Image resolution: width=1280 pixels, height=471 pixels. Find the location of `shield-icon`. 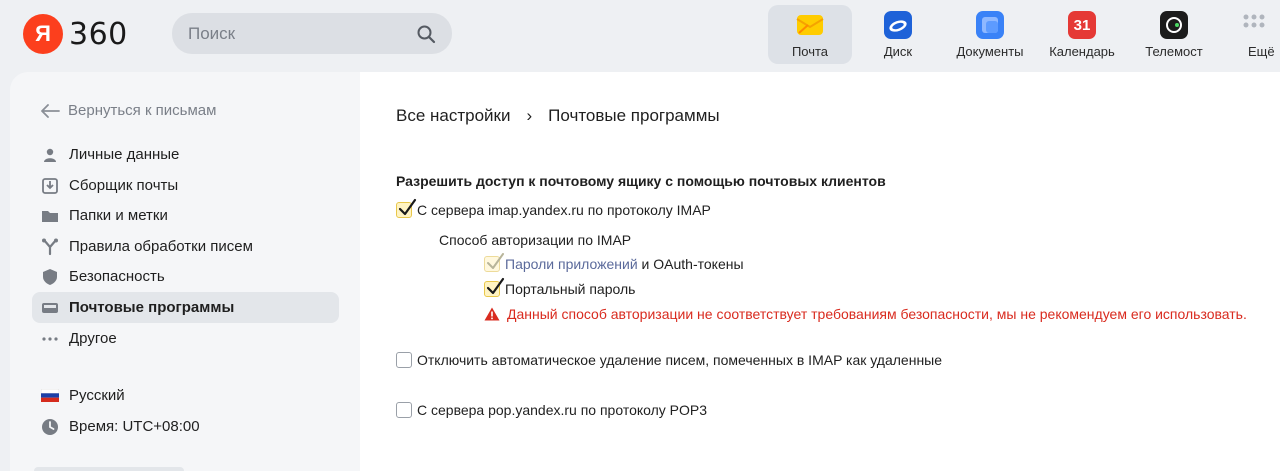

shield-icon is located at coordinates (50, 277).